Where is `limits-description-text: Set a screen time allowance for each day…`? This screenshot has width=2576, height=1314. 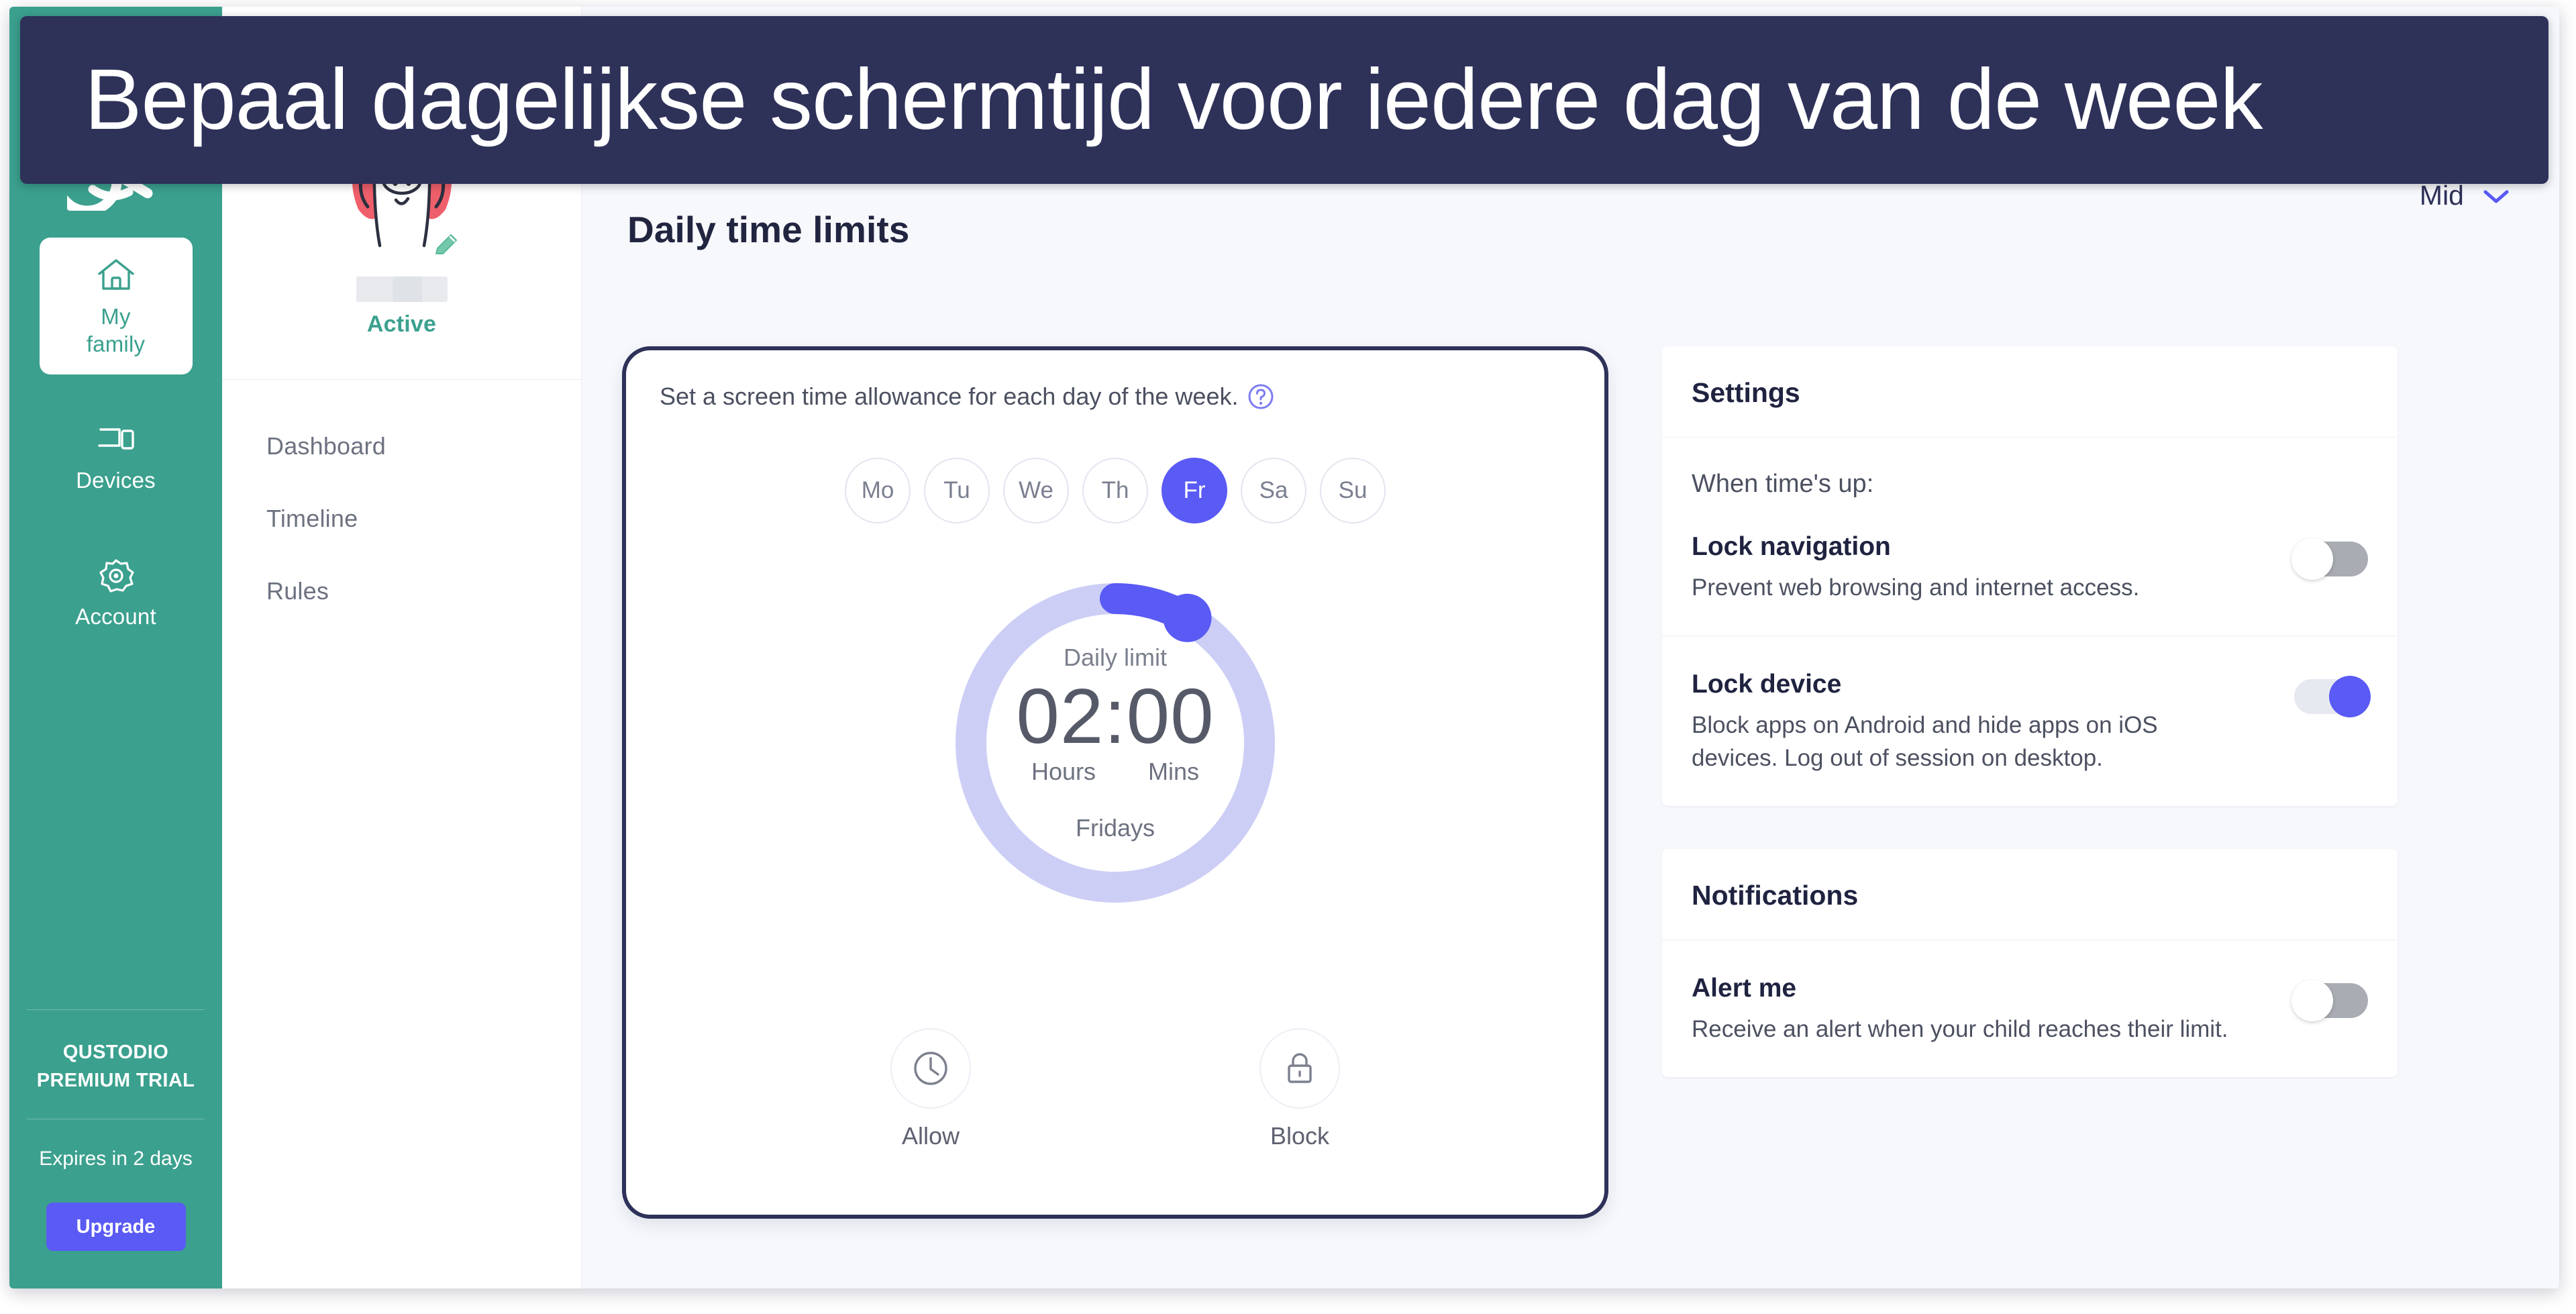
limits-description-text: Set a screen time allowance for each day… is located at coordinates (949, 396).